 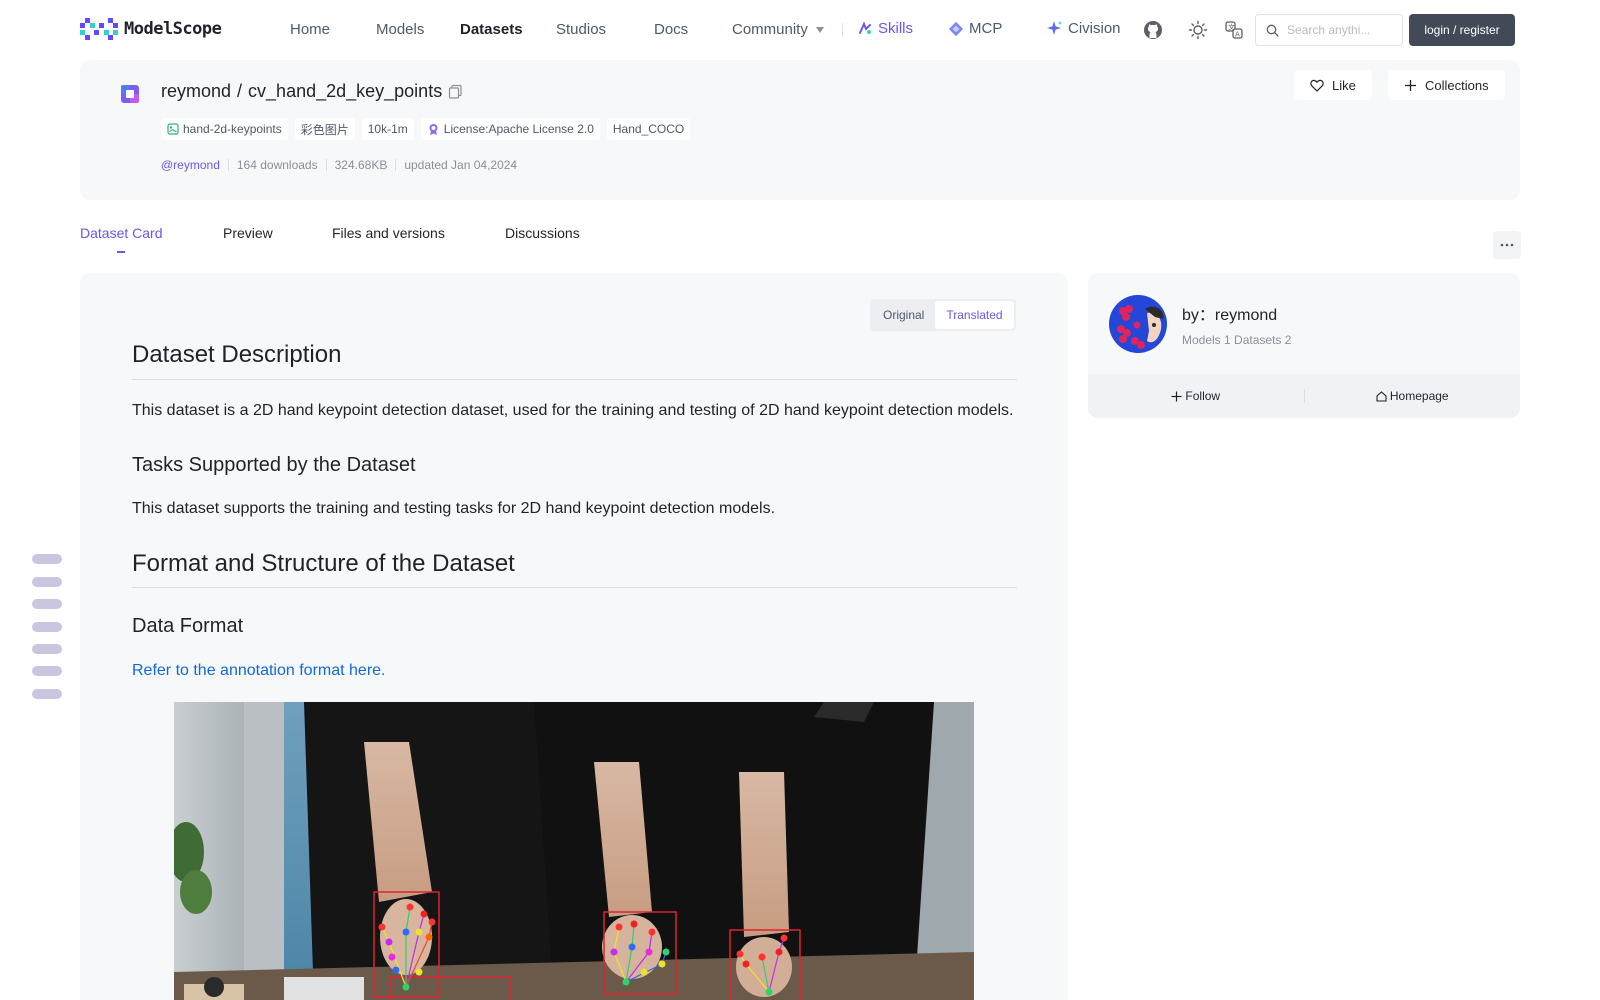 I want to click on tab-preview: Preview, so click(x=248, y=233).